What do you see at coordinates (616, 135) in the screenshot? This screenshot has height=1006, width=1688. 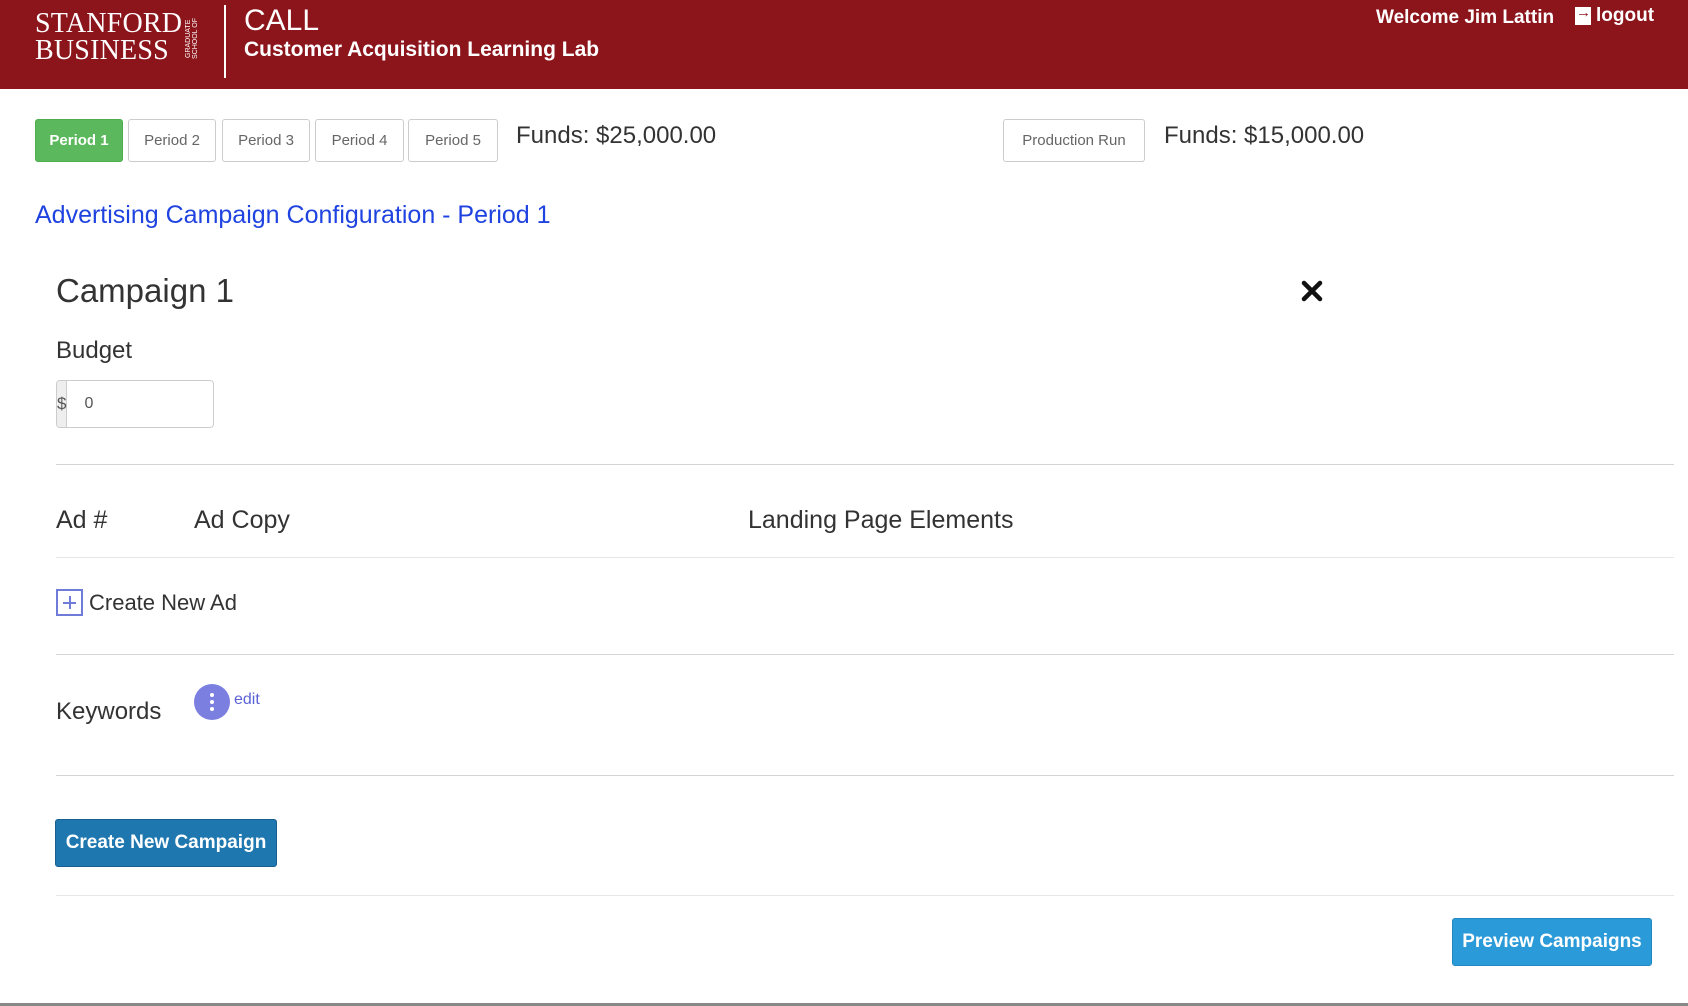 I see `period-funds: Funds: $25,000.00` at bounding box center [616, 135].